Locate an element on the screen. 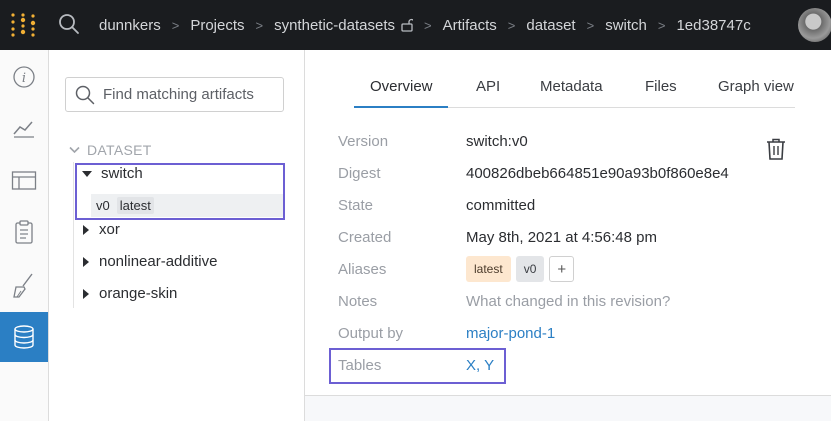 The height and width of the screenshot is (421, 831). project-sidebar: i is located at coordinates (24, 235).